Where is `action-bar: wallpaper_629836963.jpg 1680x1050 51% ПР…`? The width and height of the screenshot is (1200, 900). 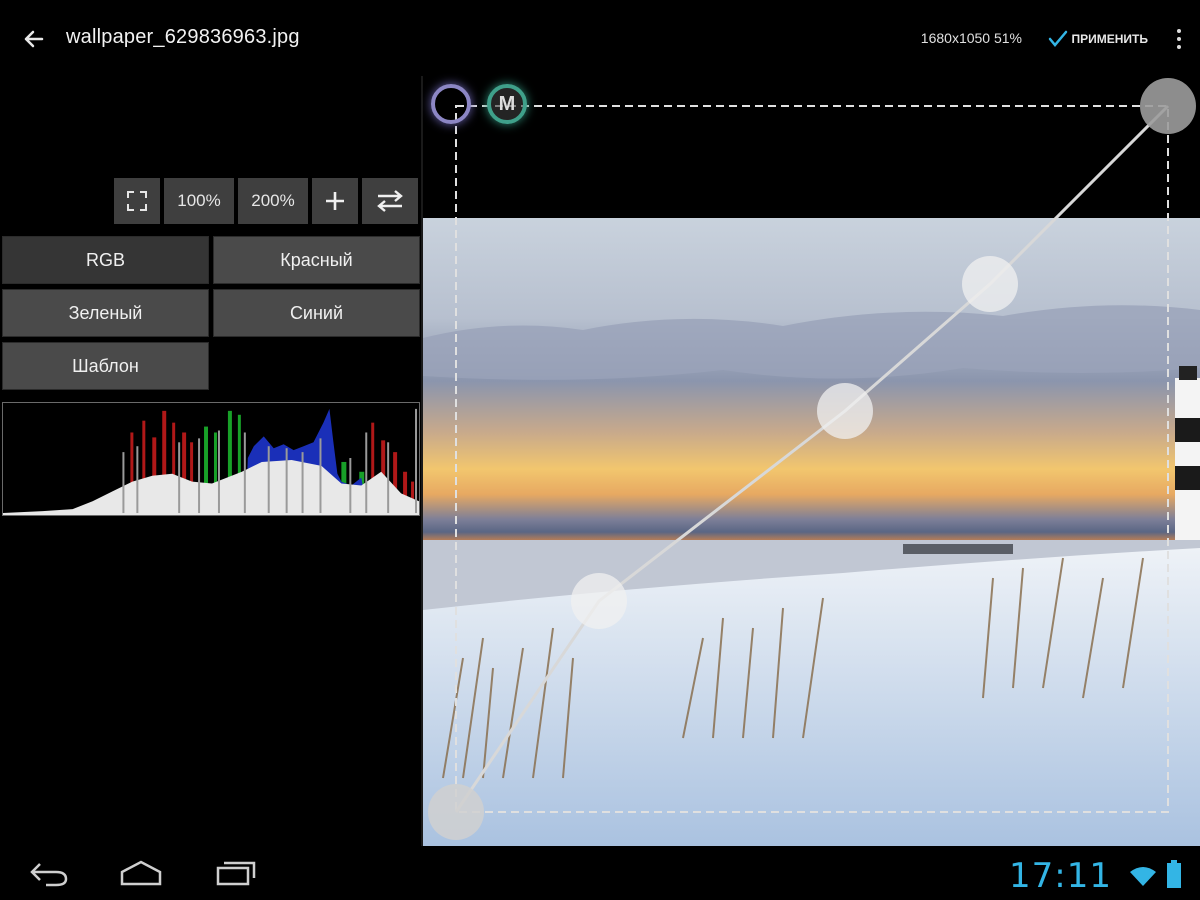 action-bar: wallpaper_629836963.jpg 1680x1050 51% ПР… is located at coordinates (600, 38).